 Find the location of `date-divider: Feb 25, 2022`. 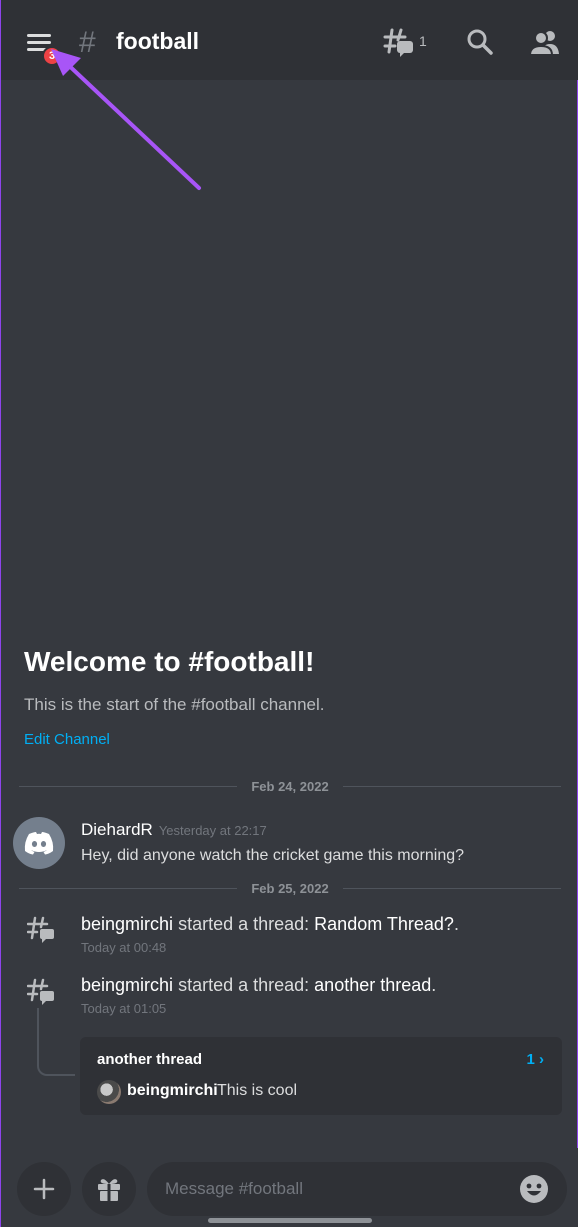

date-divider: Feb 25, 2022 is located at coordinates (290, 888).